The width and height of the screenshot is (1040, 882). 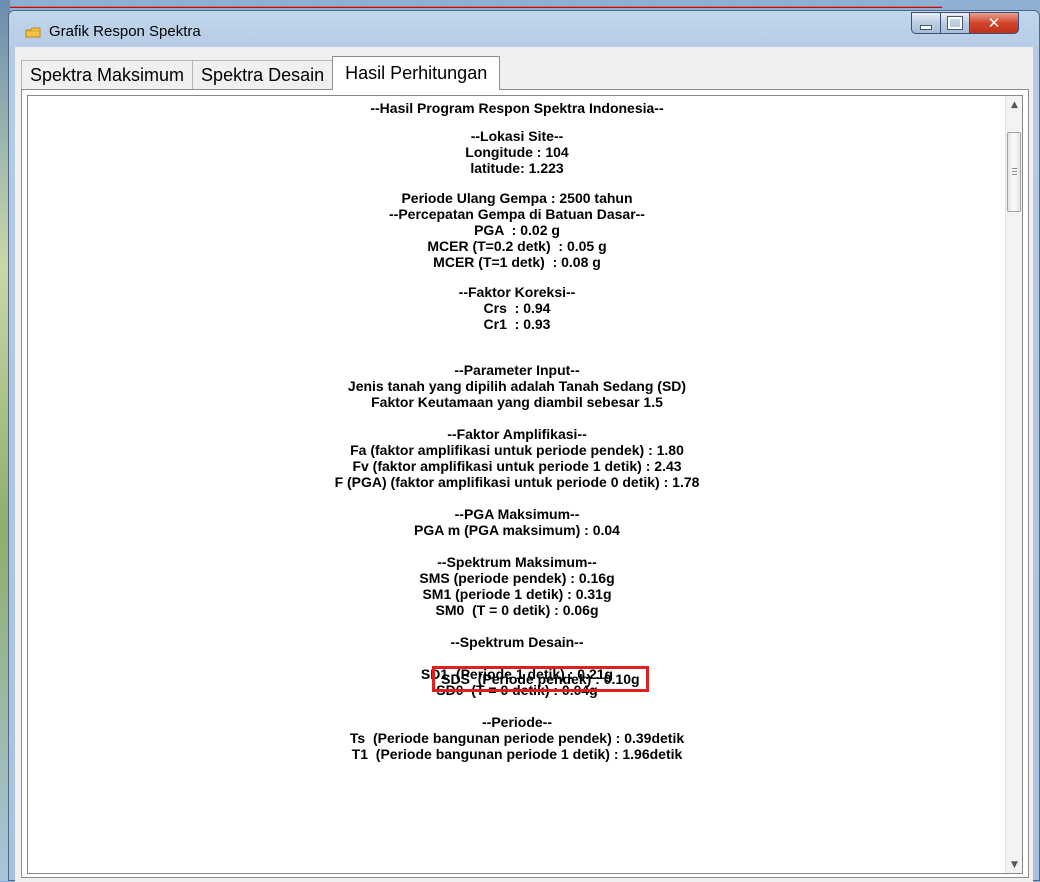 I want to click on latitude-line: latitude: 1.223, so click(x=517, y=168).